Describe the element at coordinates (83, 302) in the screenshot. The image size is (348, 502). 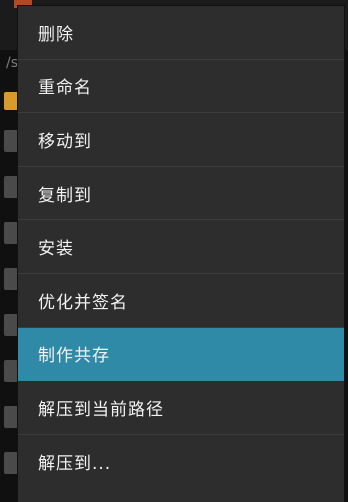
I see `menu-item-label: 优化并签名` at that location.